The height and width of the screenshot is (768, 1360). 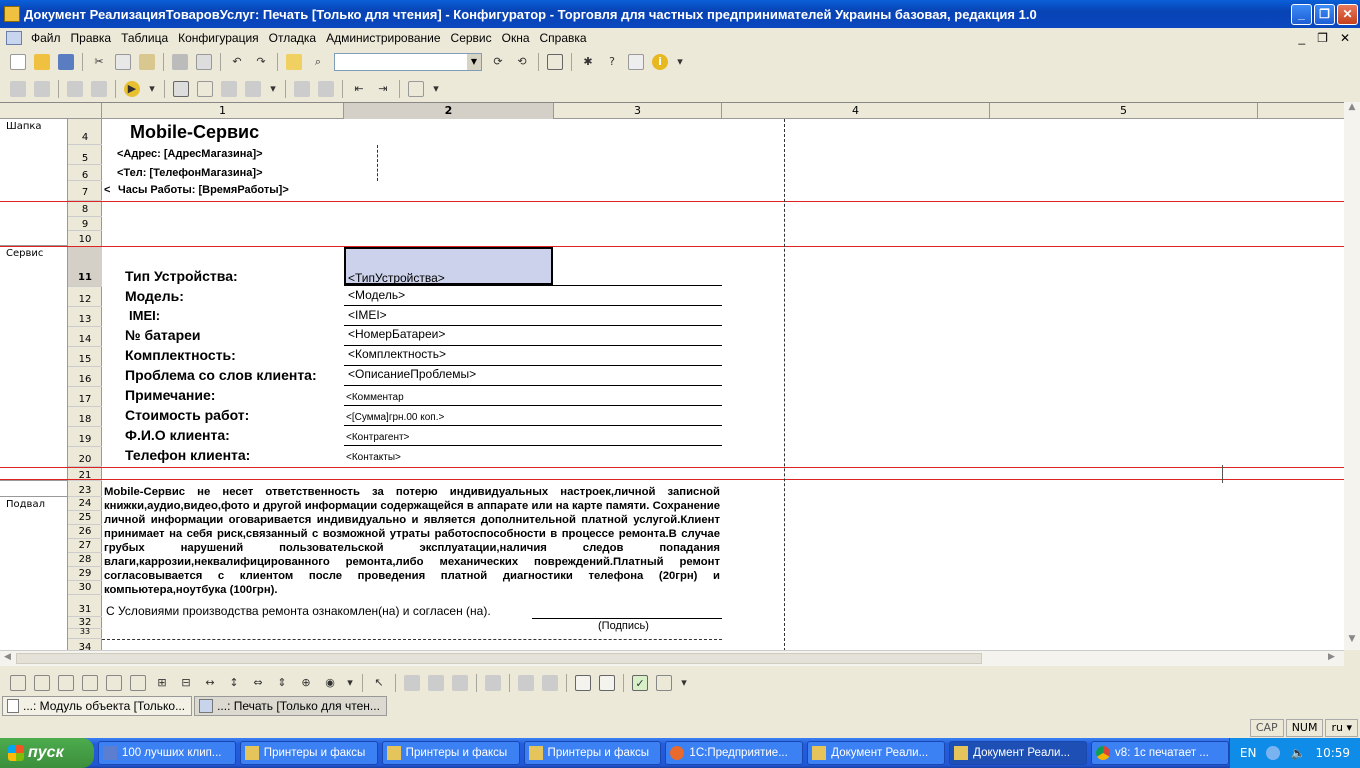 What do you see at coordinates (493, 683) in the screenshot?
I see `grid-icon` at bounding box center [493, 683].